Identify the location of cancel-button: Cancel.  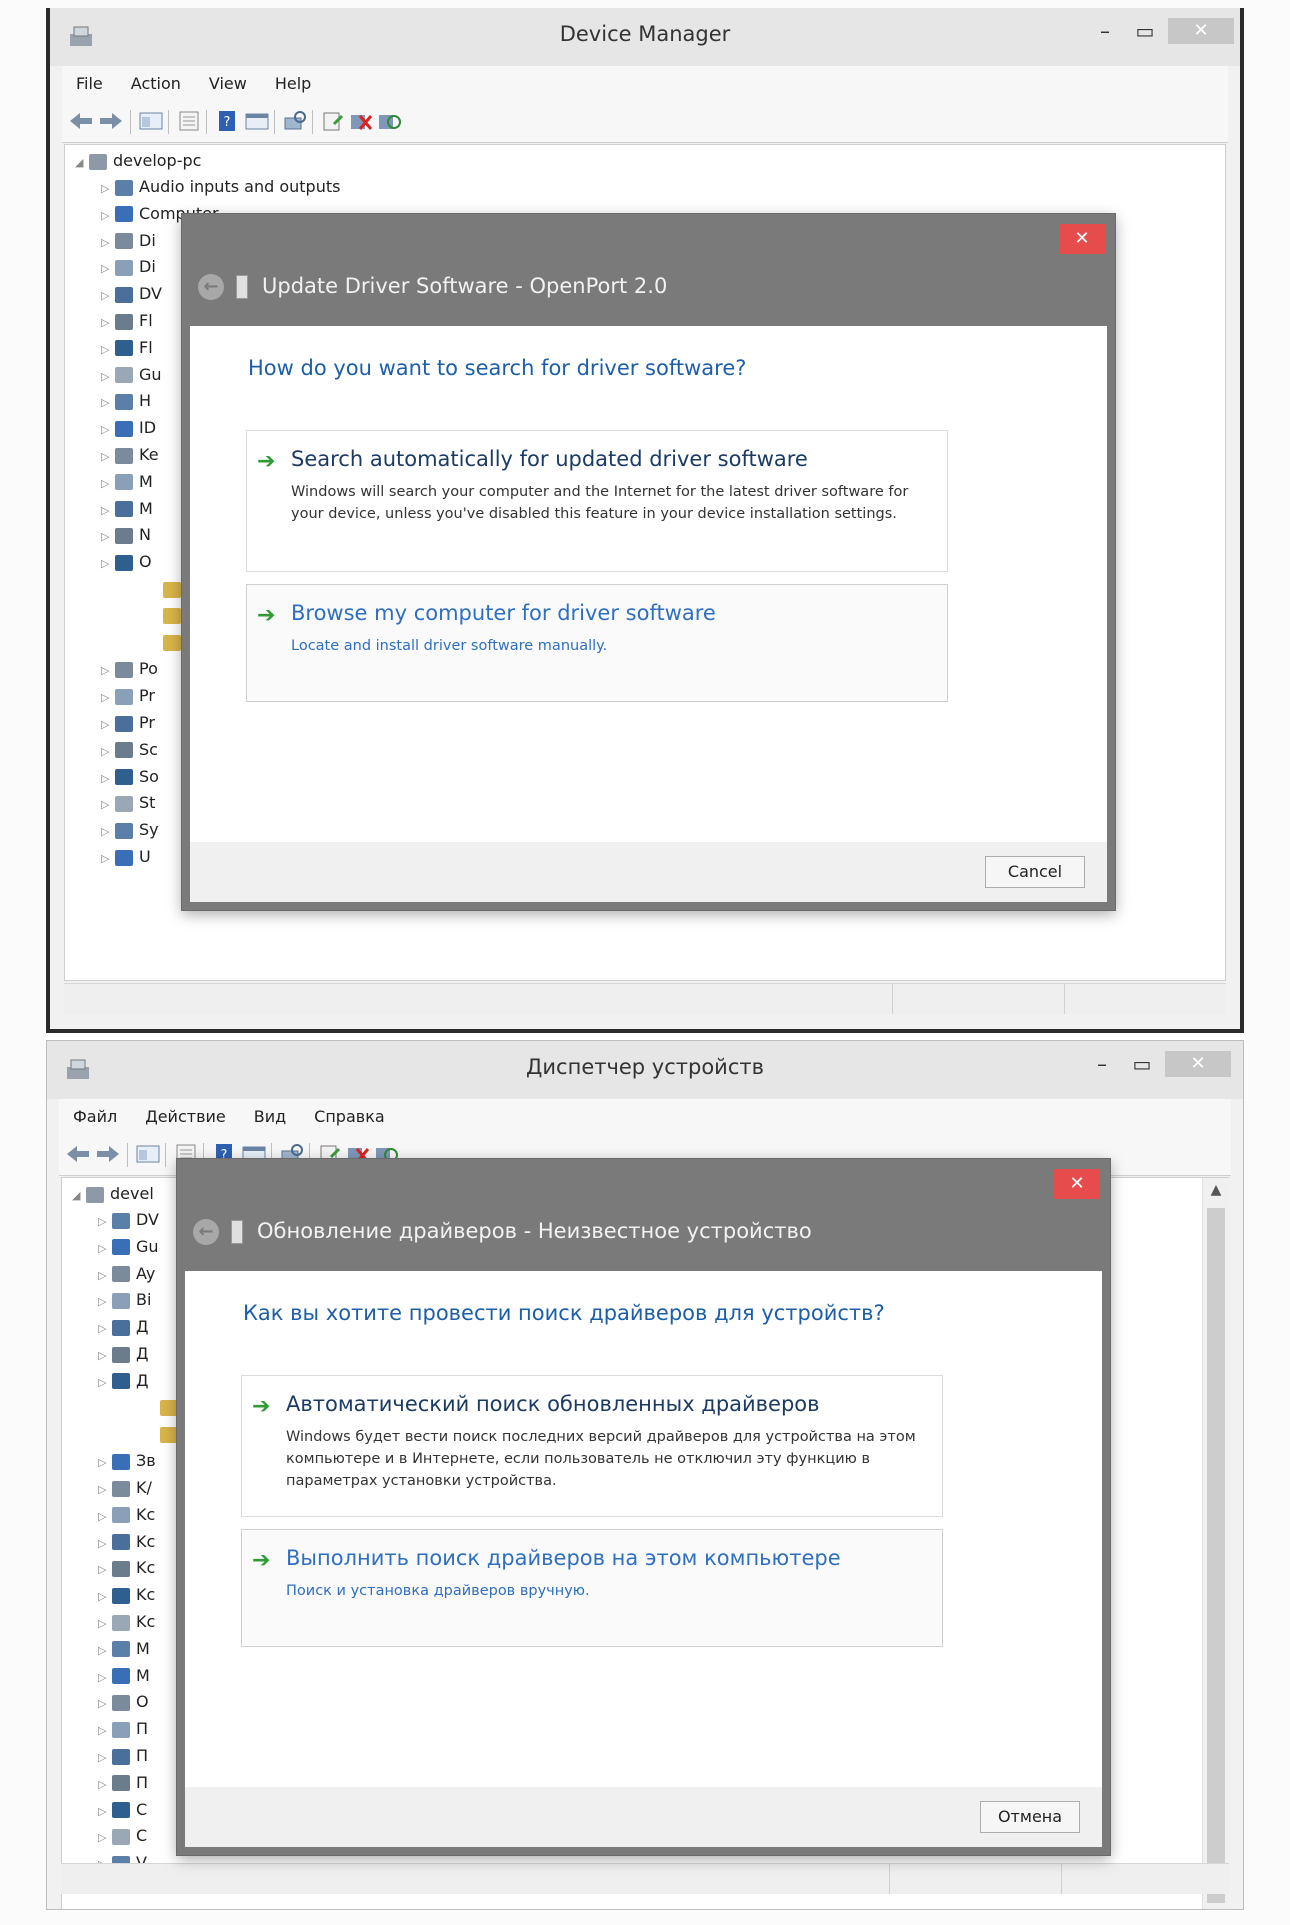
(1035, 872).